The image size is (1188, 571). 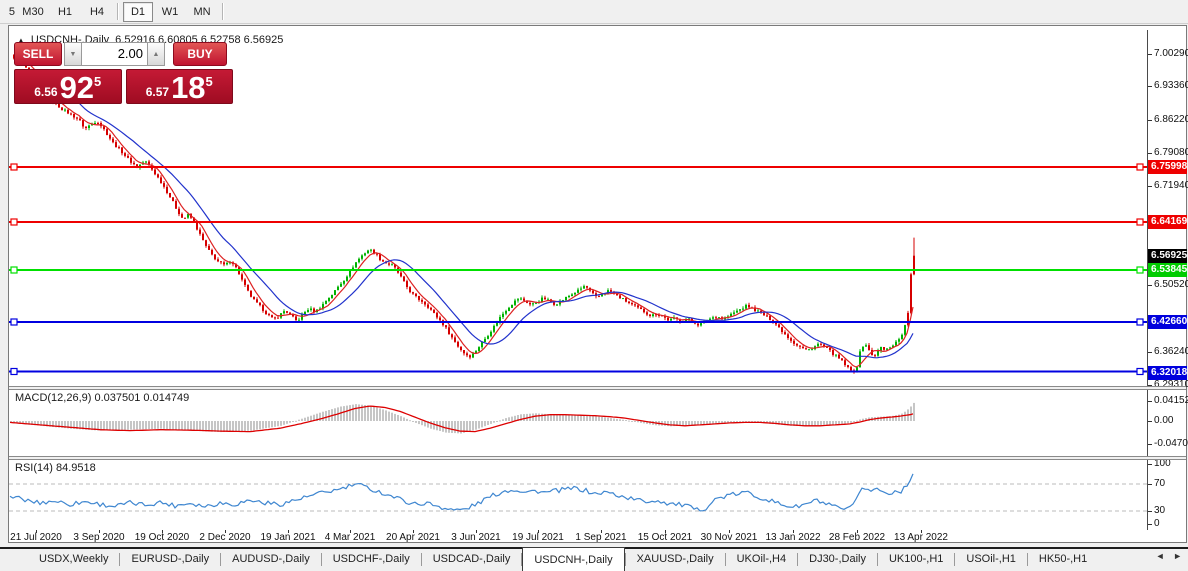 I want to click on price-tick-label: 6.36240, so click(x=1171, y=351).